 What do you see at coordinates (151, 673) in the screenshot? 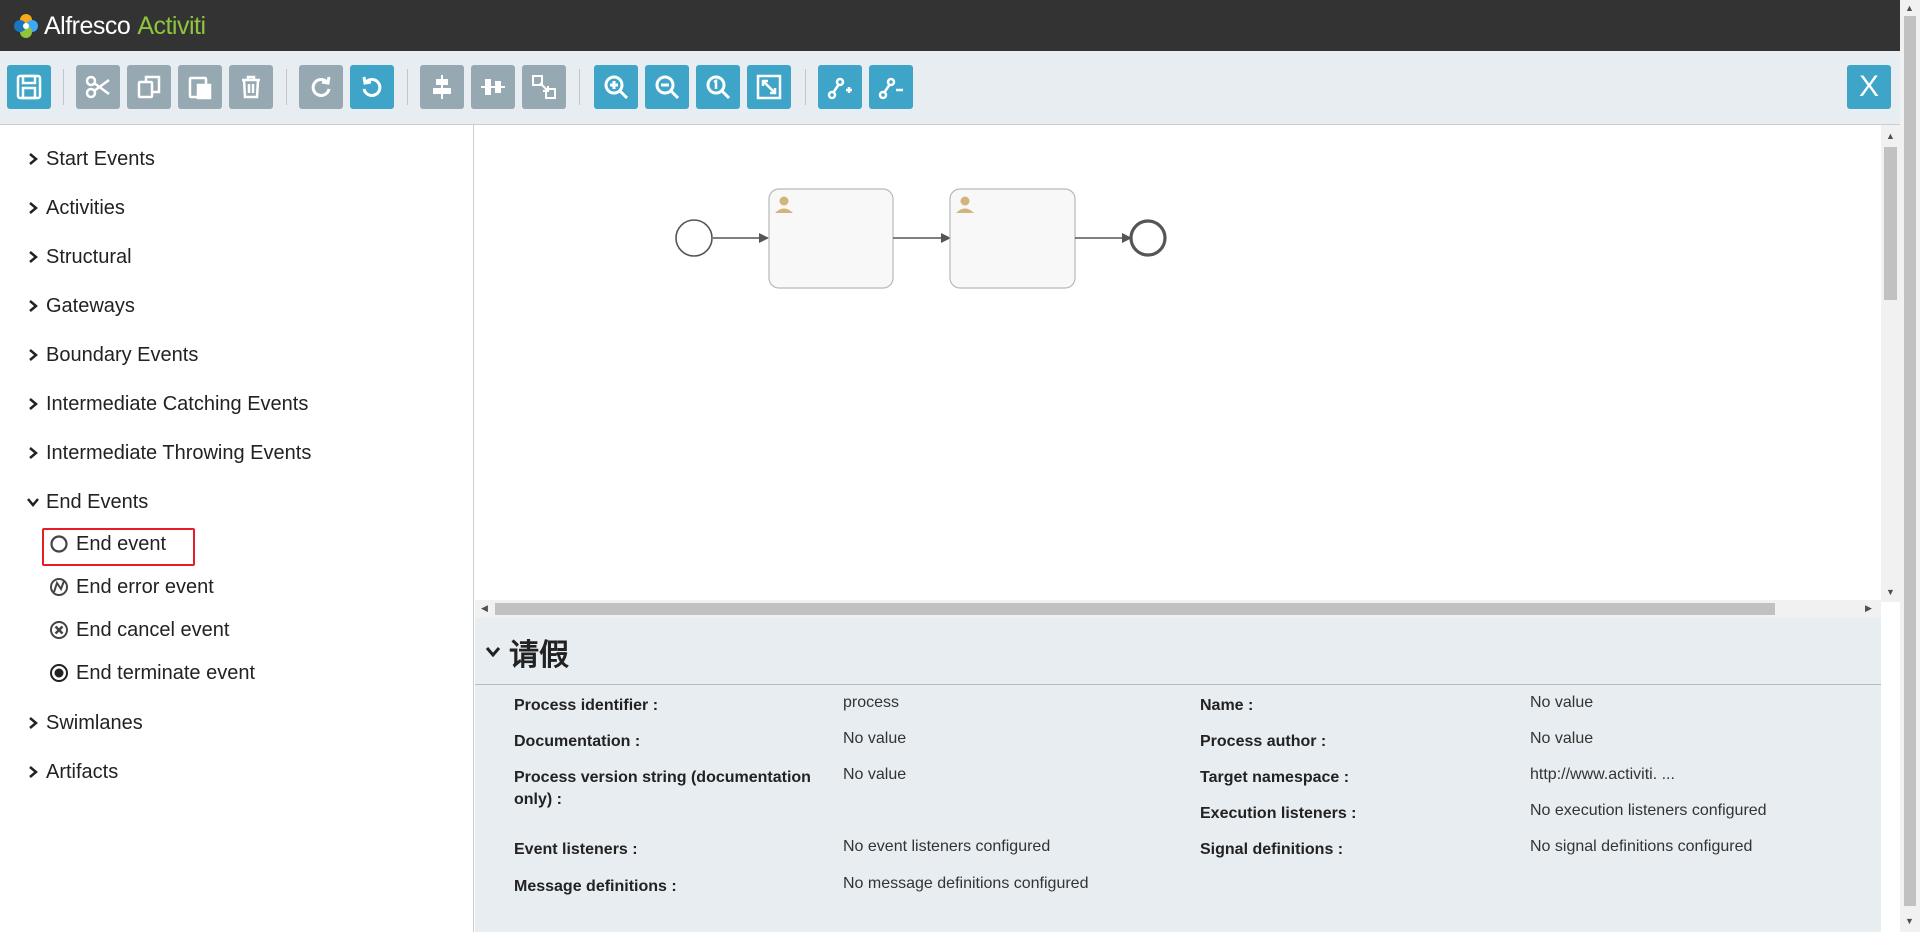
I see `palette-item-end-terminate-event: End terminate event` at bounding box center [151, 673].